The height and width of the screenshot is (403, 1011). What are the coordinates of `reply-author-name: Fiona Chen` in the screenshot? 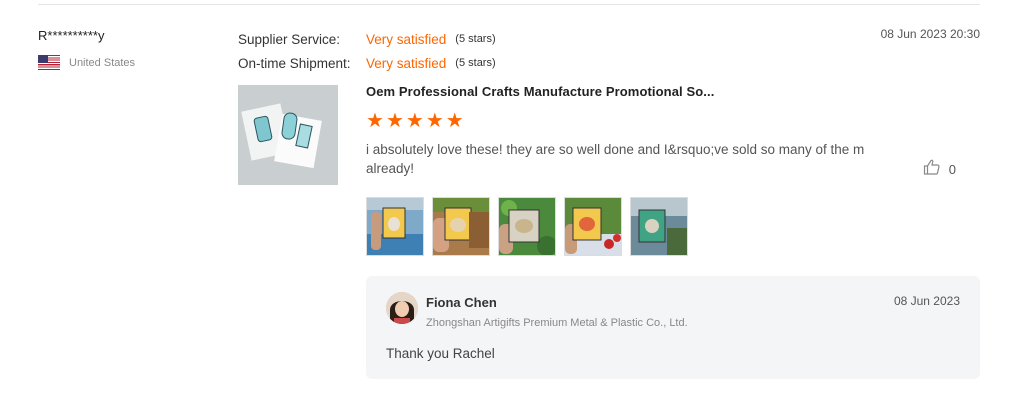 It's located at (461, 302).